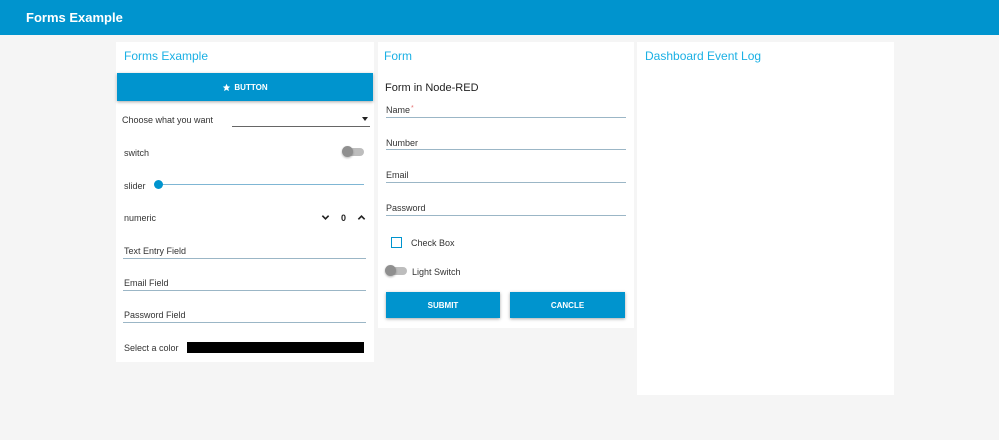 The image size is (999, 440). I want to click on name-field-label: Name*, so click(400, 110).